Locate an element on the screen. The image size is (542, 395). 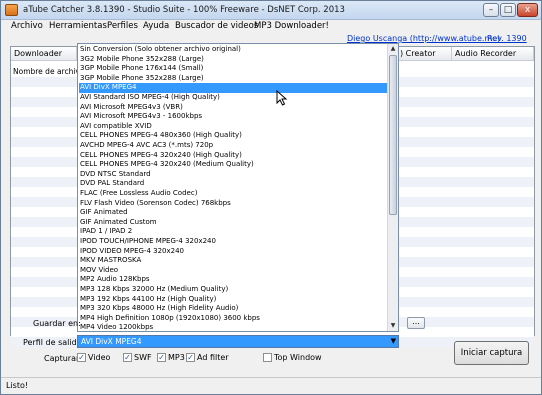
output-profile-select: AVI DivX MPEG4 ▼ is located at coordinates (238, 341).